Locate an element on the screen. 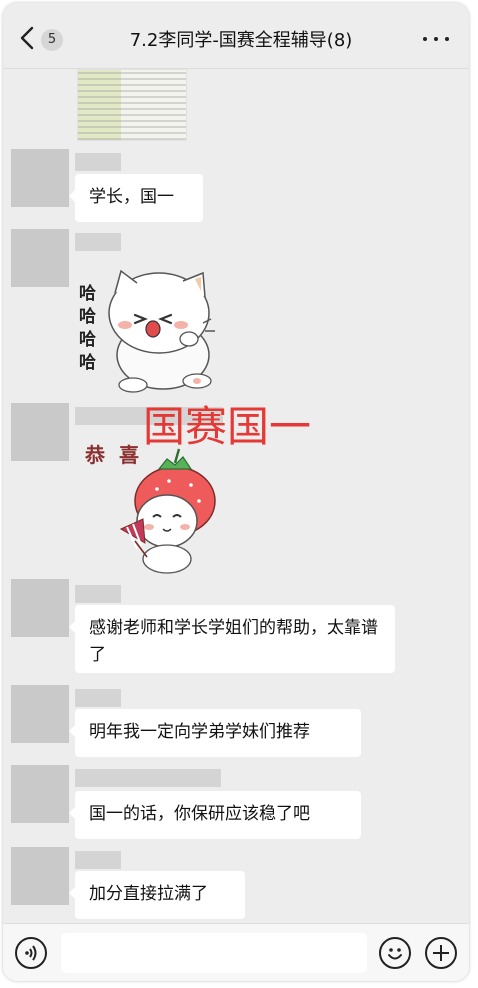 This screenshot has width=478, height=988. unread-count-badge: 5 is located at coordinates (52, 40).